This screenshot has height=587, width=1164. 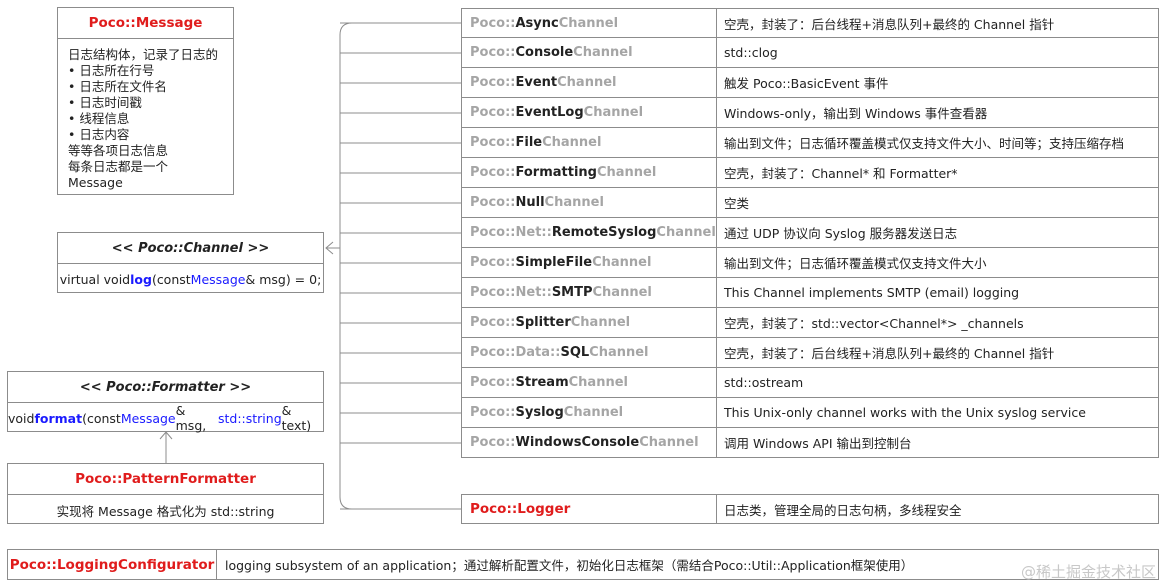 I want to click on log-method: log, so click(x=141, y=279).